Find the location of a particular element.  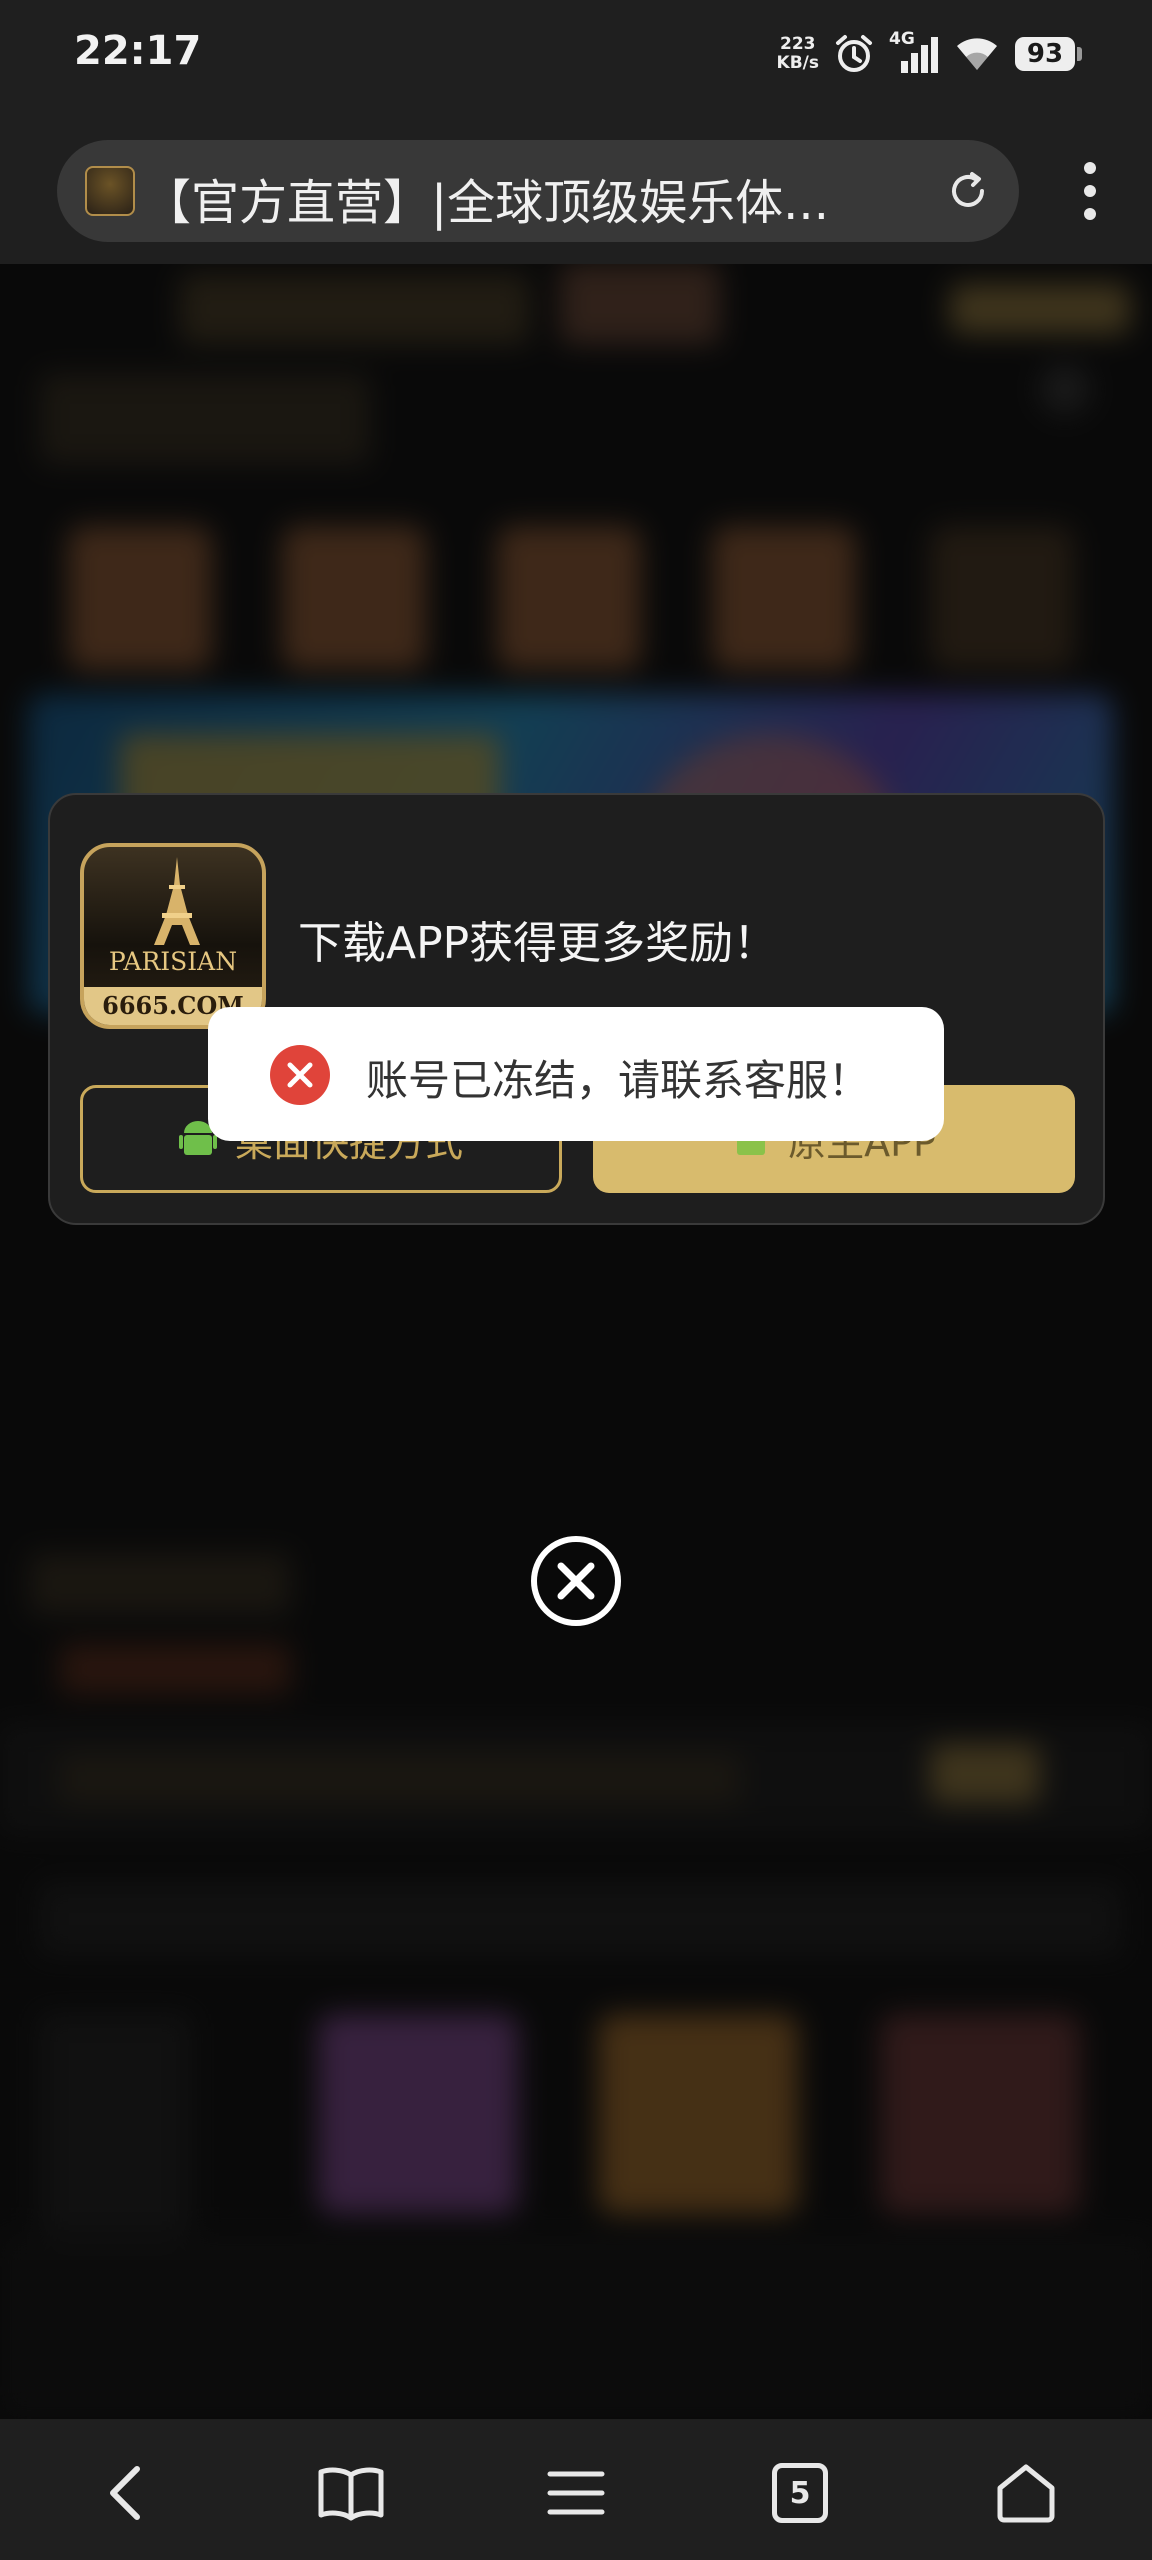

network-speed: 223 KB/s is located at coordinates (797, 53).